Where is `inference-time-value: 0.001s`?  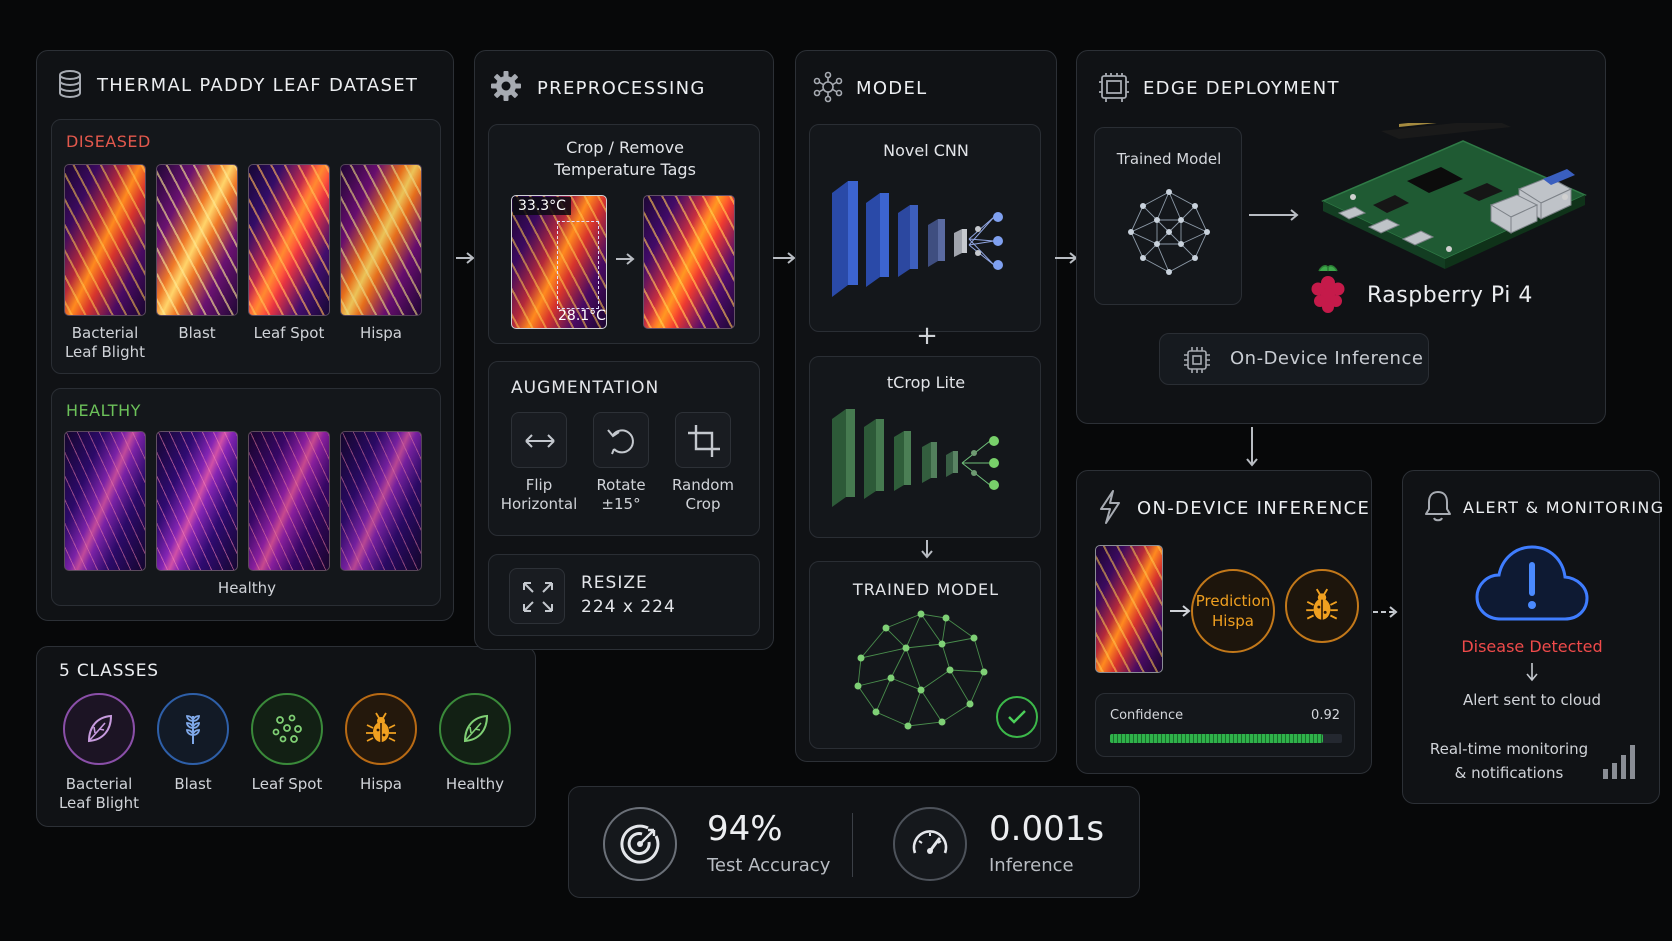
inference-time-value: 0.001s is located at coordinates (1047, 829).